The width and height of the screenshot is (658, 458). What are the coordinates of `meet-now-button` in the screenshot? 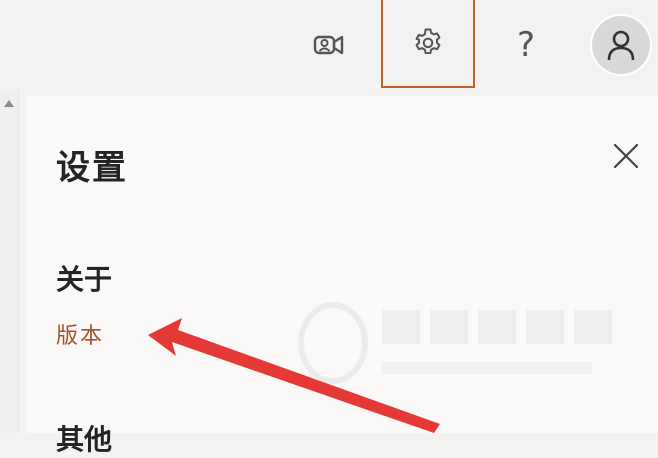 It's located at (329, 45).